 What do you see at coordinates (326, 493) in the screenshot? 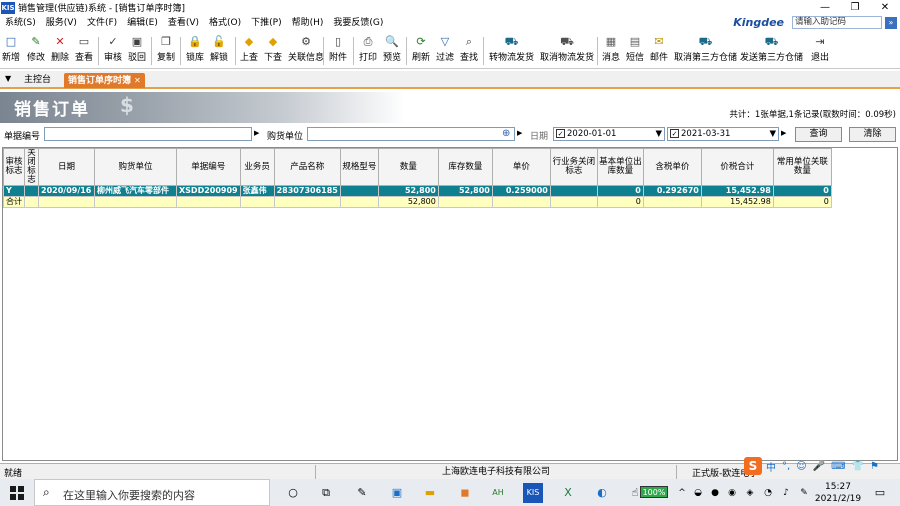
I see `task-view-icon: ⧉` at bounding box center [326, 493].